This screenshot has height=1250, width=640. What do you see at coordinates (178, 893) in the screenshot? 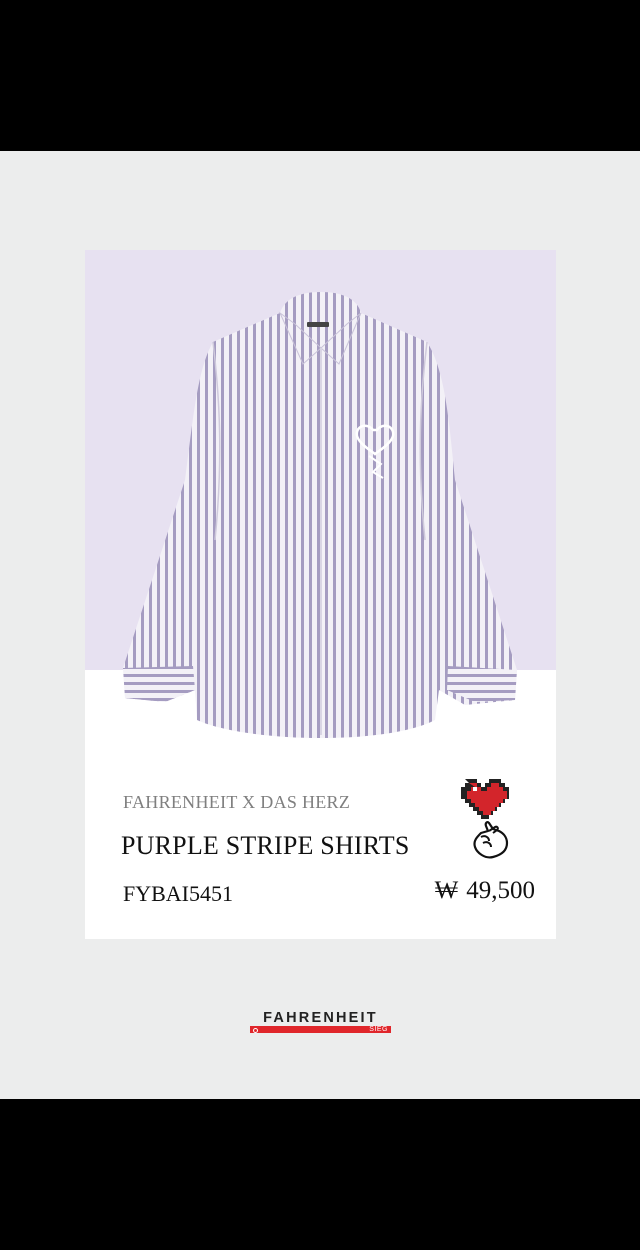
I see `product-code: FYBAI5451` at bounding box center [178, 893].